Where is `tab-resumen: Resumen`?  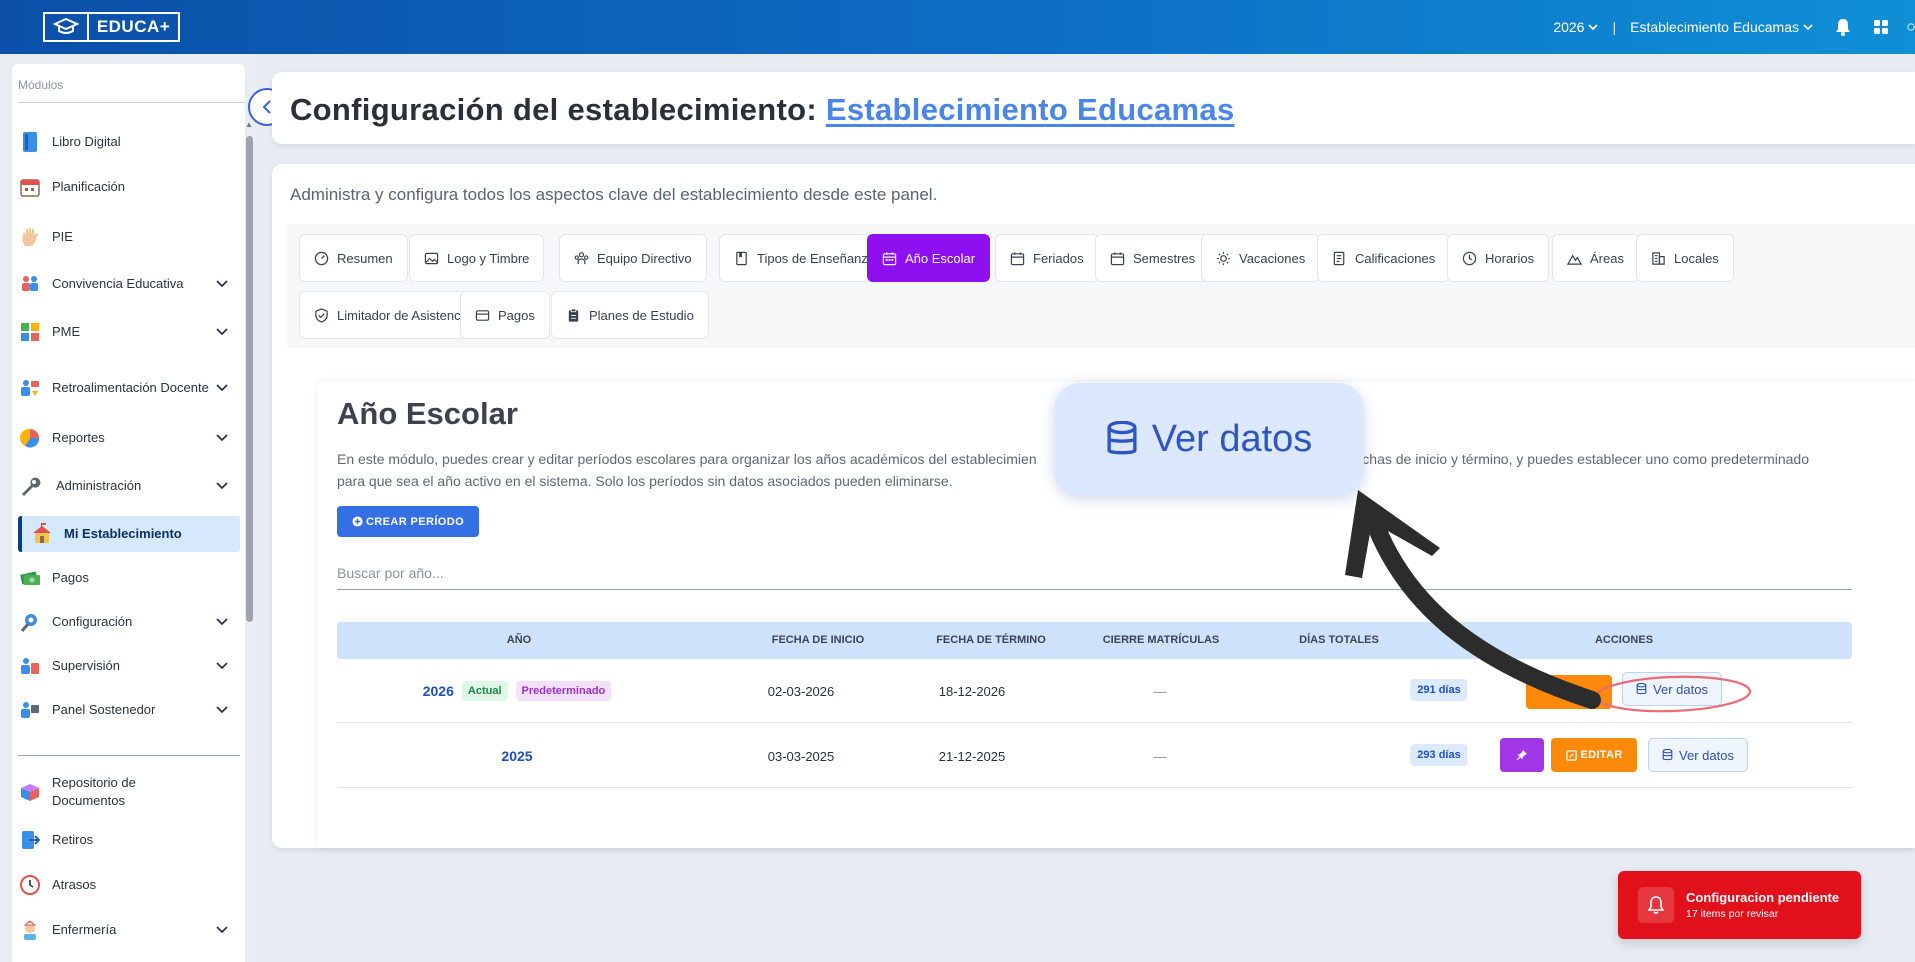 tab-resumen: Resumen is located at coordinates (353, 258).